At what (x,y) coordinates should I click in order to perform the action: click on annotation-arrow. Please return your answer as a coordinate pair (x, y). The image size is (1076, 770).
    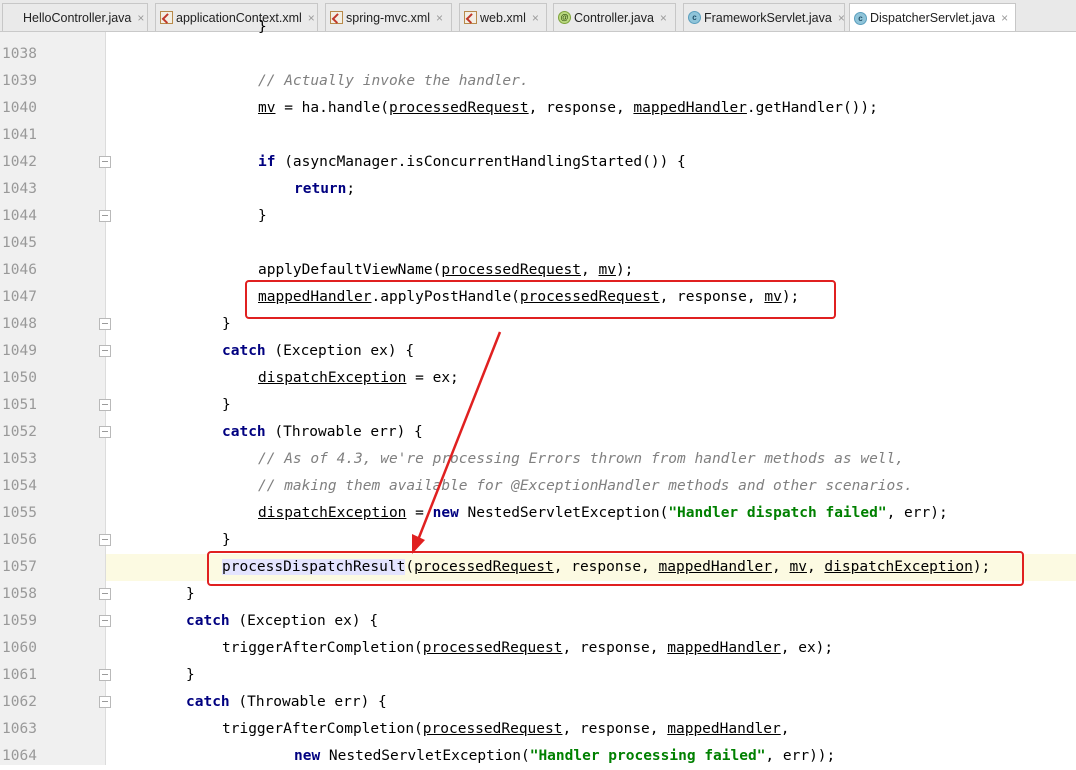
    Looking at the image, I should click on (457, 442).